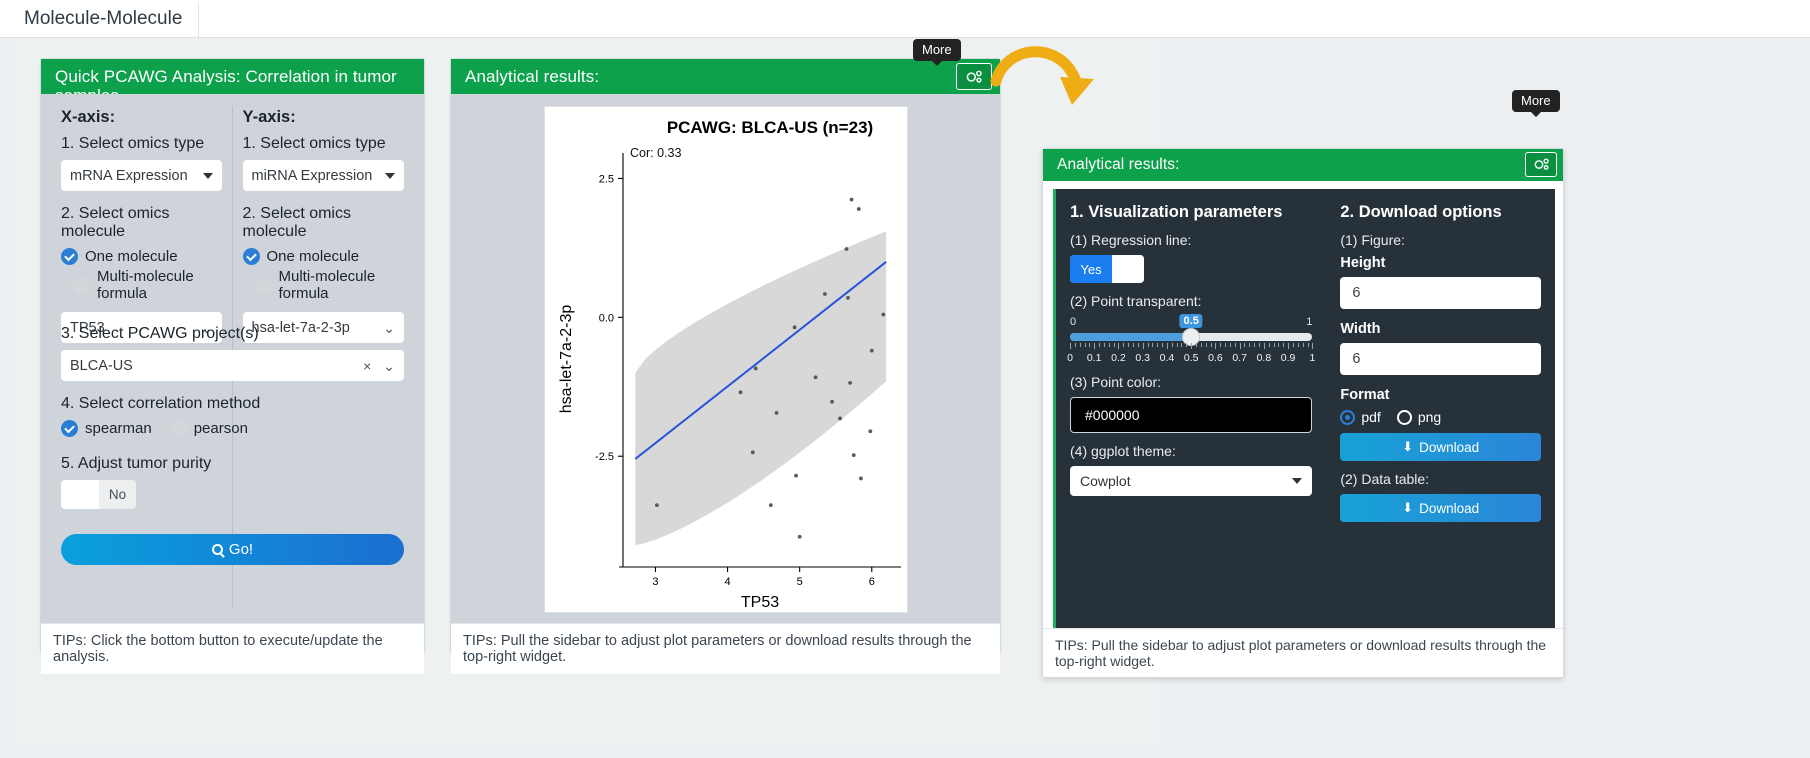 The height and width of the screenshot is (758, 1810). Describe the element at coordinates (1421, 212) in the screenshot. I see `download-heading: 2. Download options` at that location.